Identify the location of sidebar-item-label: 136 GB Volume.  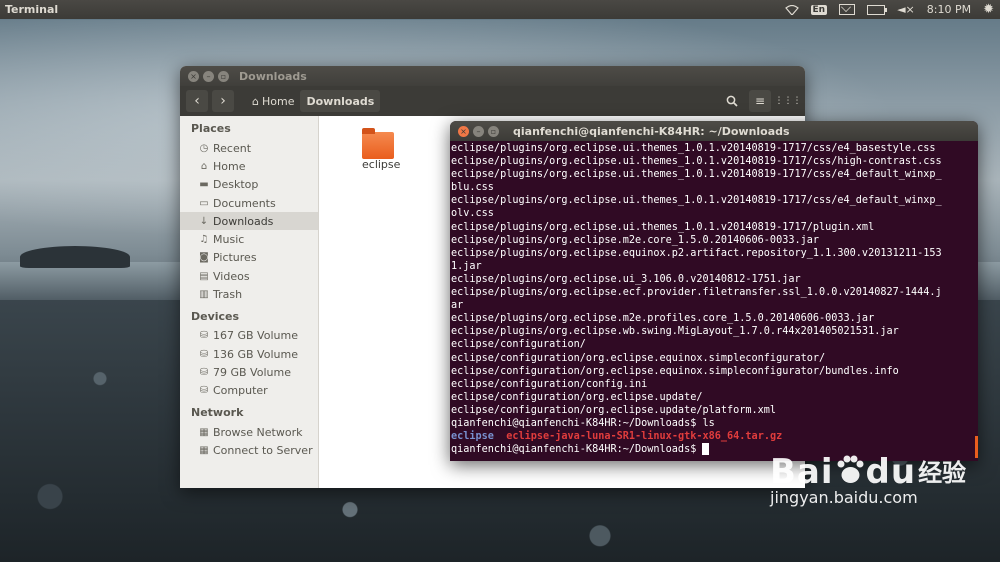
(255, 354).